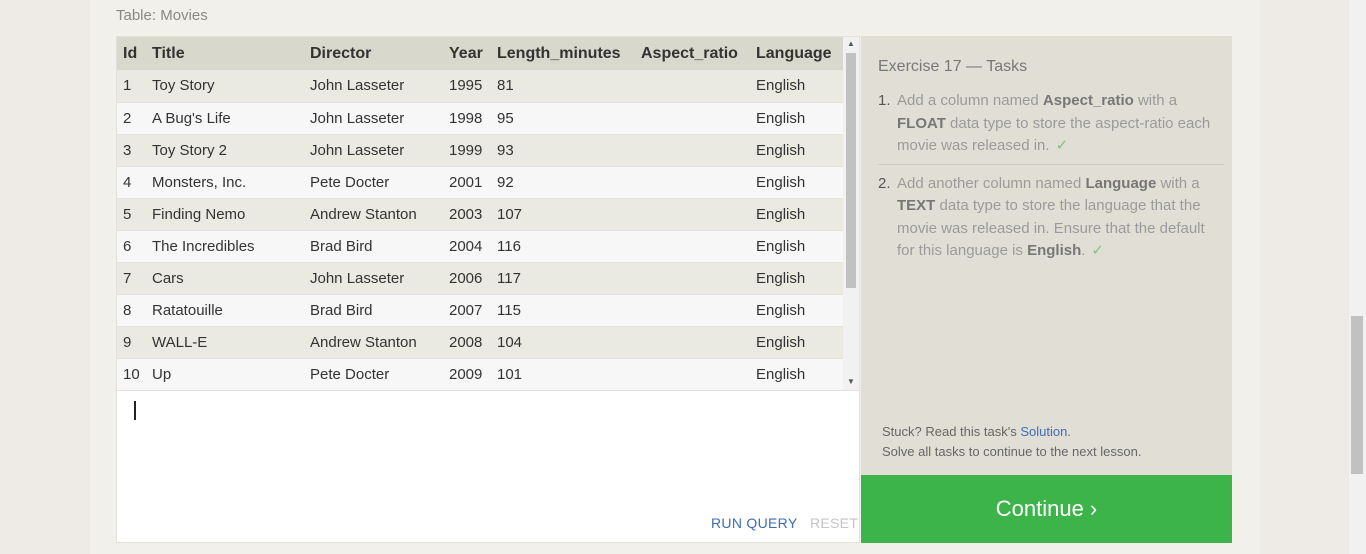 This screenshot has height=554, width=1366. What do you see at coordinates (563, 86) in the screenshot?
I see `cell-length-minutes: 81` at bounding box center [563, 86].